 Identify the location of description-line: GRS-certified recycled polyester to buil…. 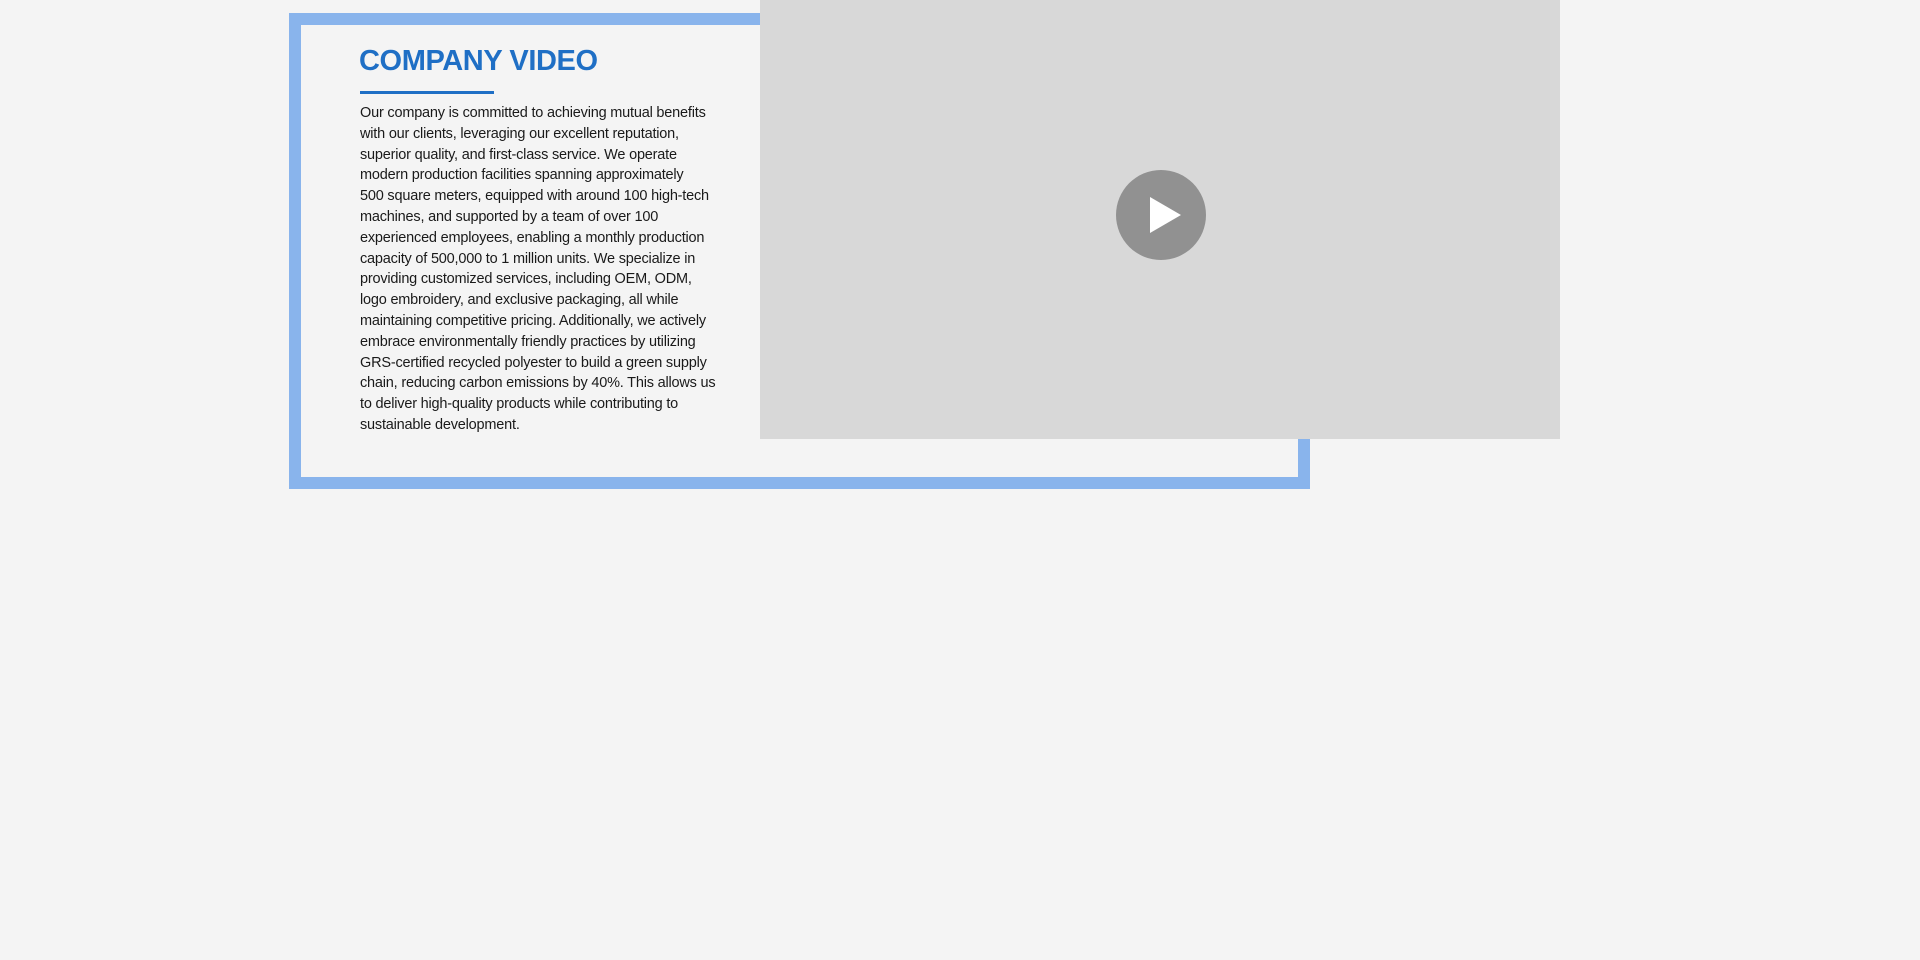
(533, 362).